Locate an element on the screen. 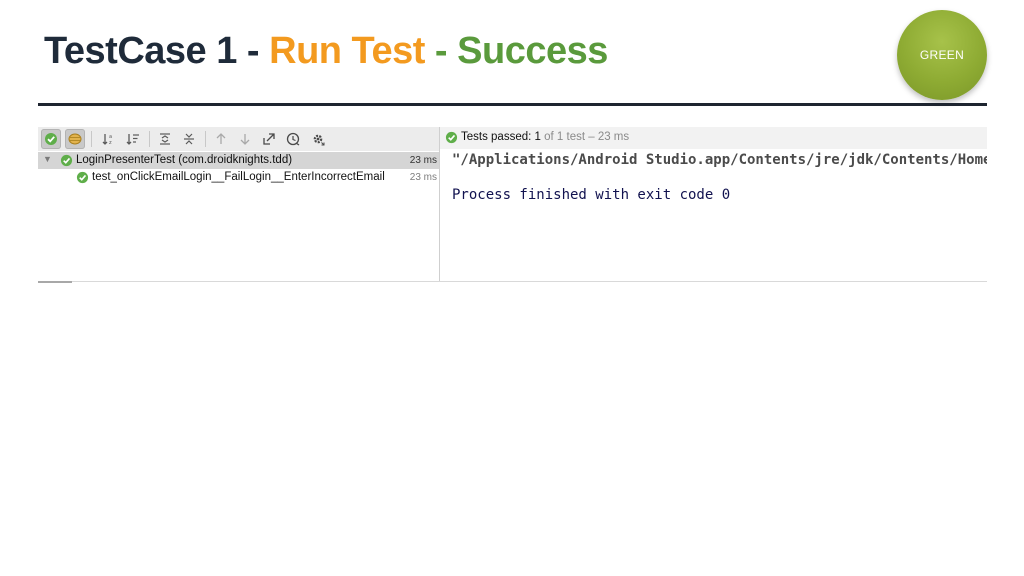 Image resolution: width=1024 pixels, height=576 pixels. next-failed-icon is located at coordinates (245, 139).